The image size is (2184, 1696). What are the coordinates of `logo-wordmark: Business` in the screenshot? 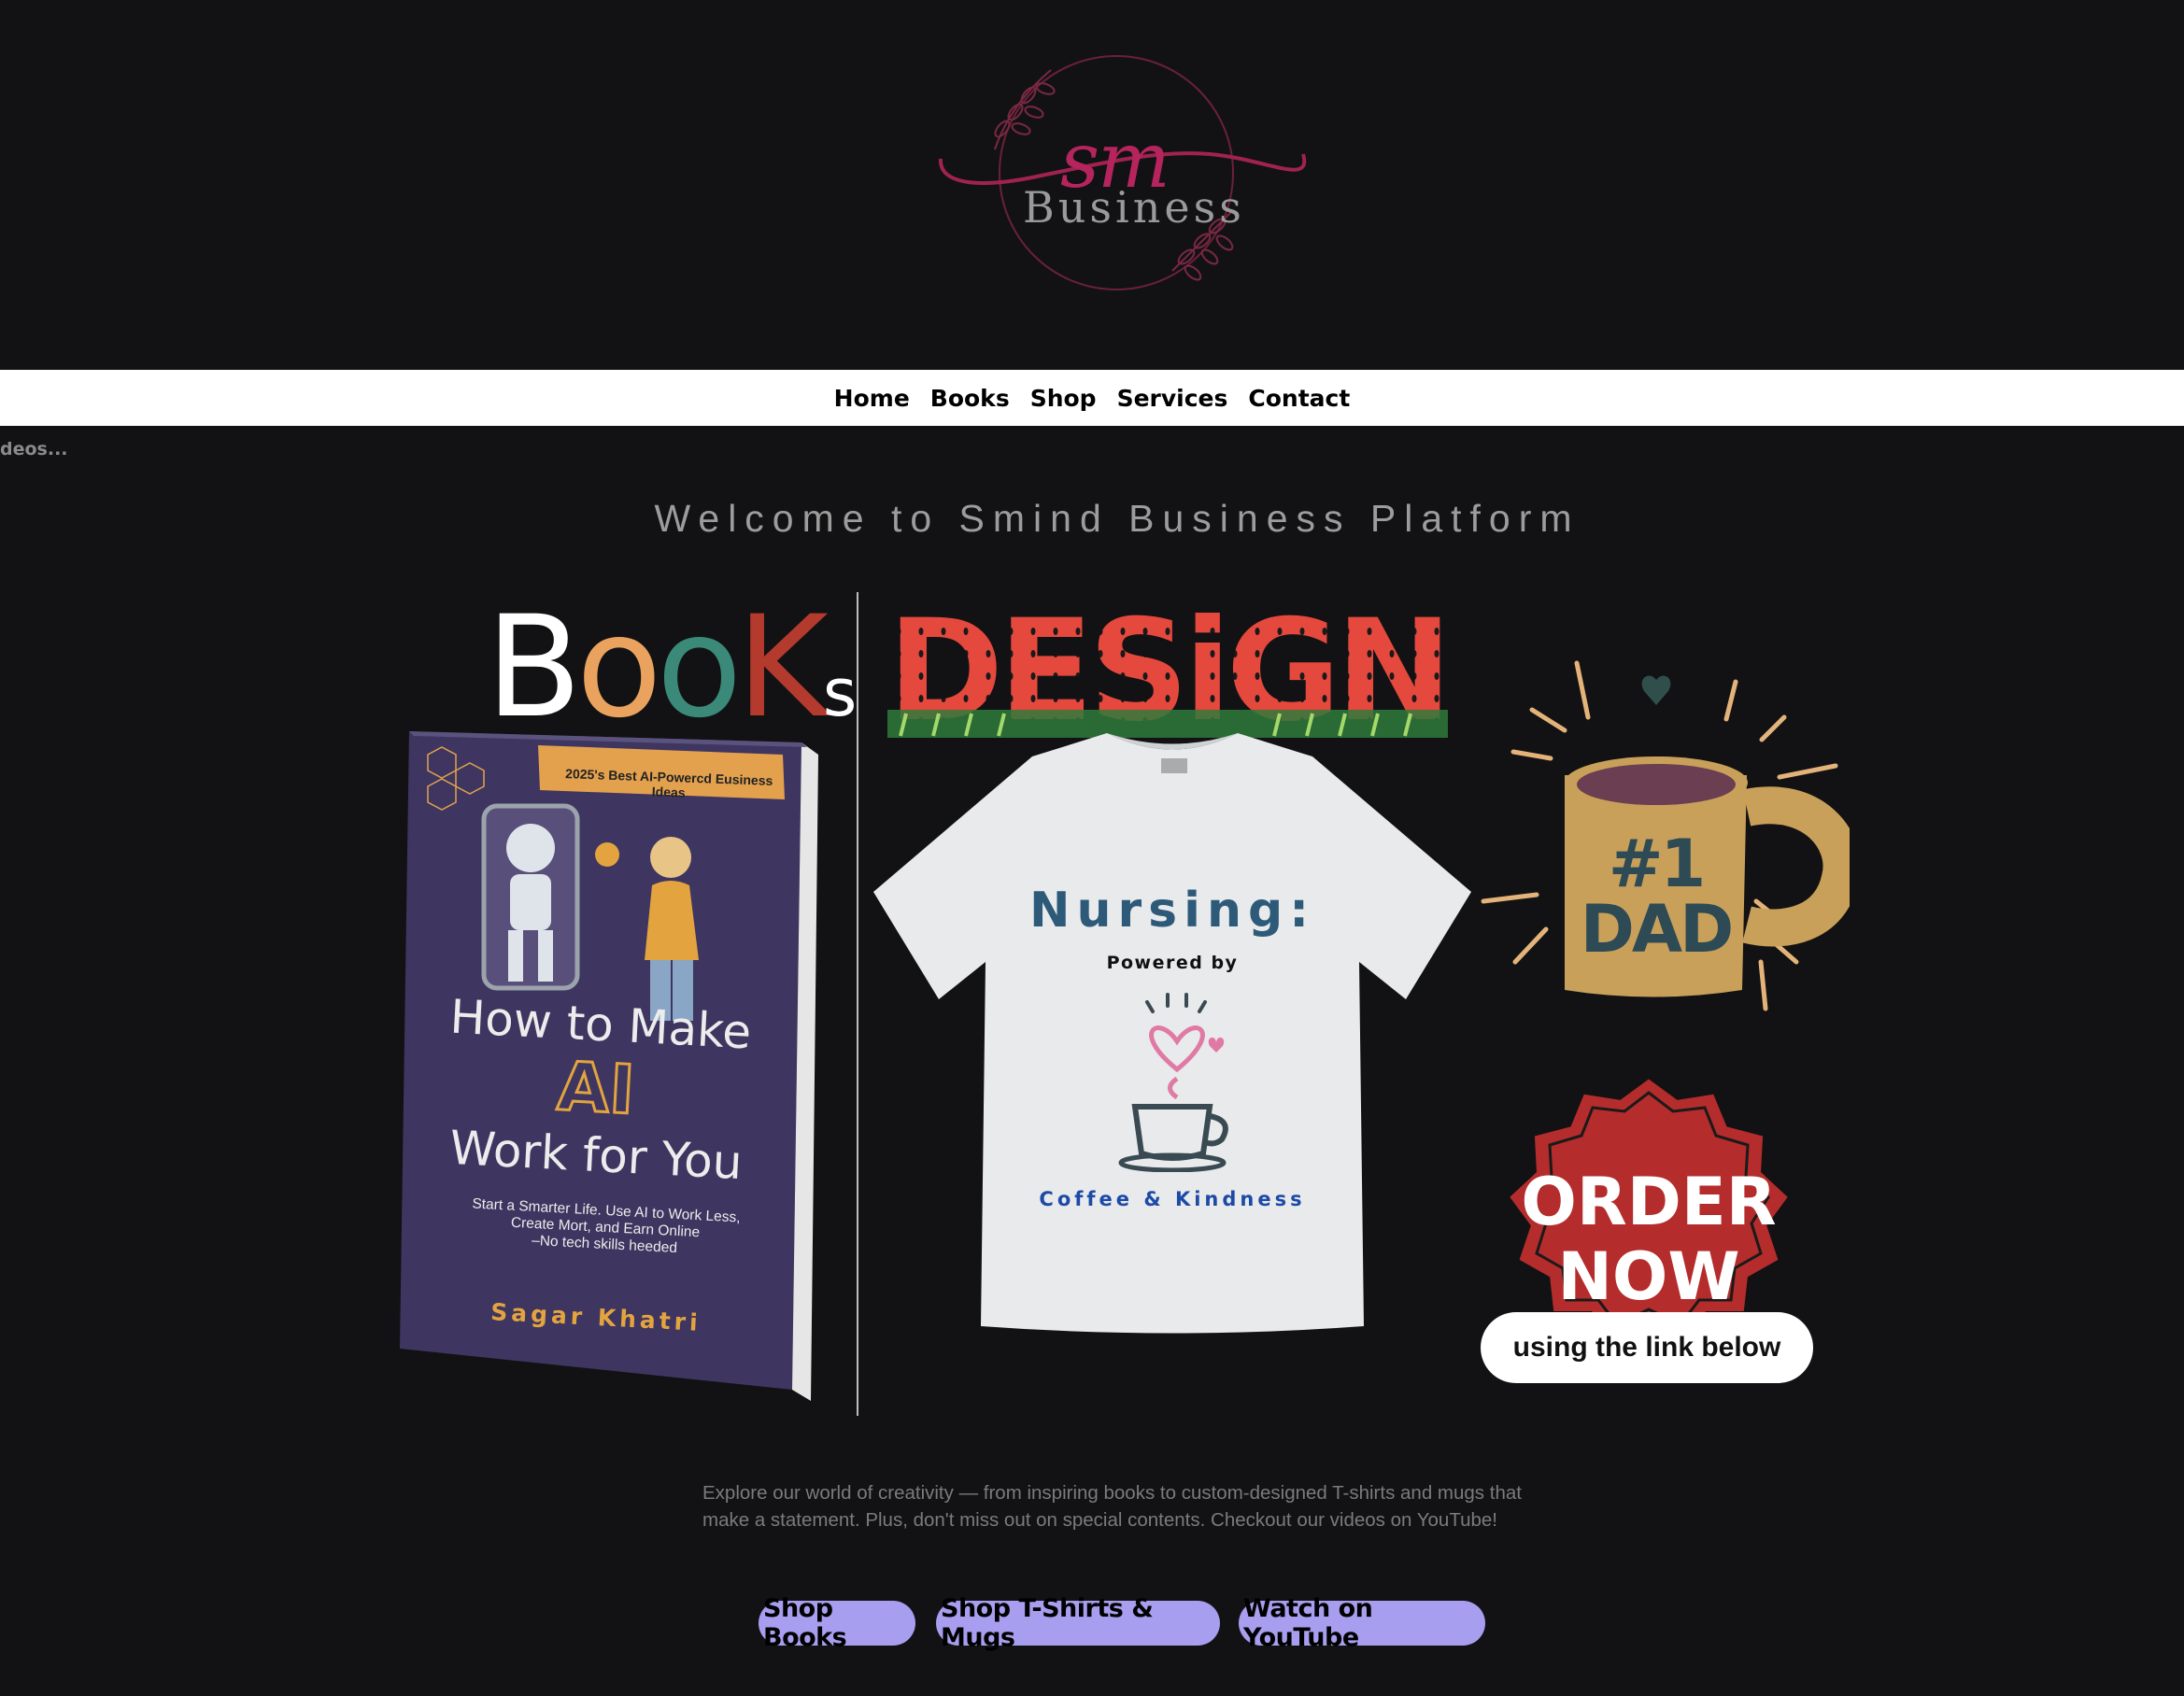 It's located at (1134, 207).